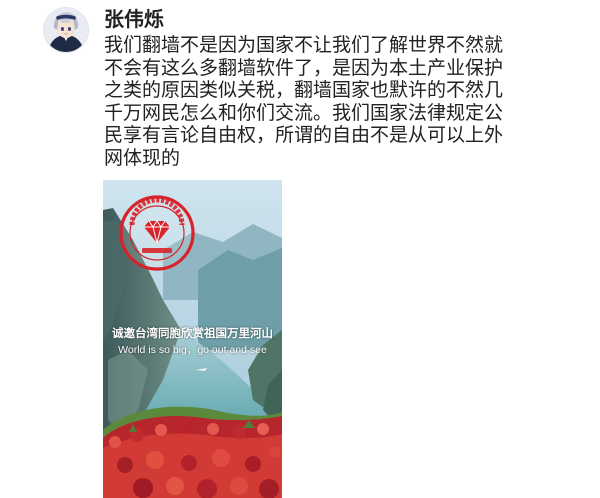 The width and height of the screenshot is (600, 498). I want to click on post-content-line: 我们翻墙不是因为国家不让我们了解世界不然就, so click(304, 45).